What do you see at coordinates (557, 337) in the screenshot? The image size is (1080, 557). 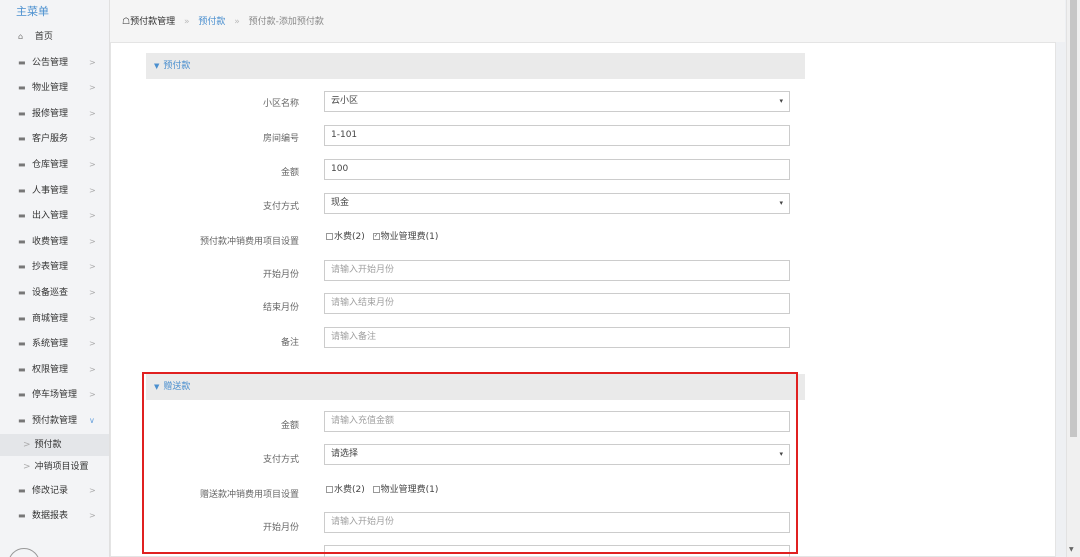 I see `remark-input: 请输入备注` at bounding box center [557, 337].